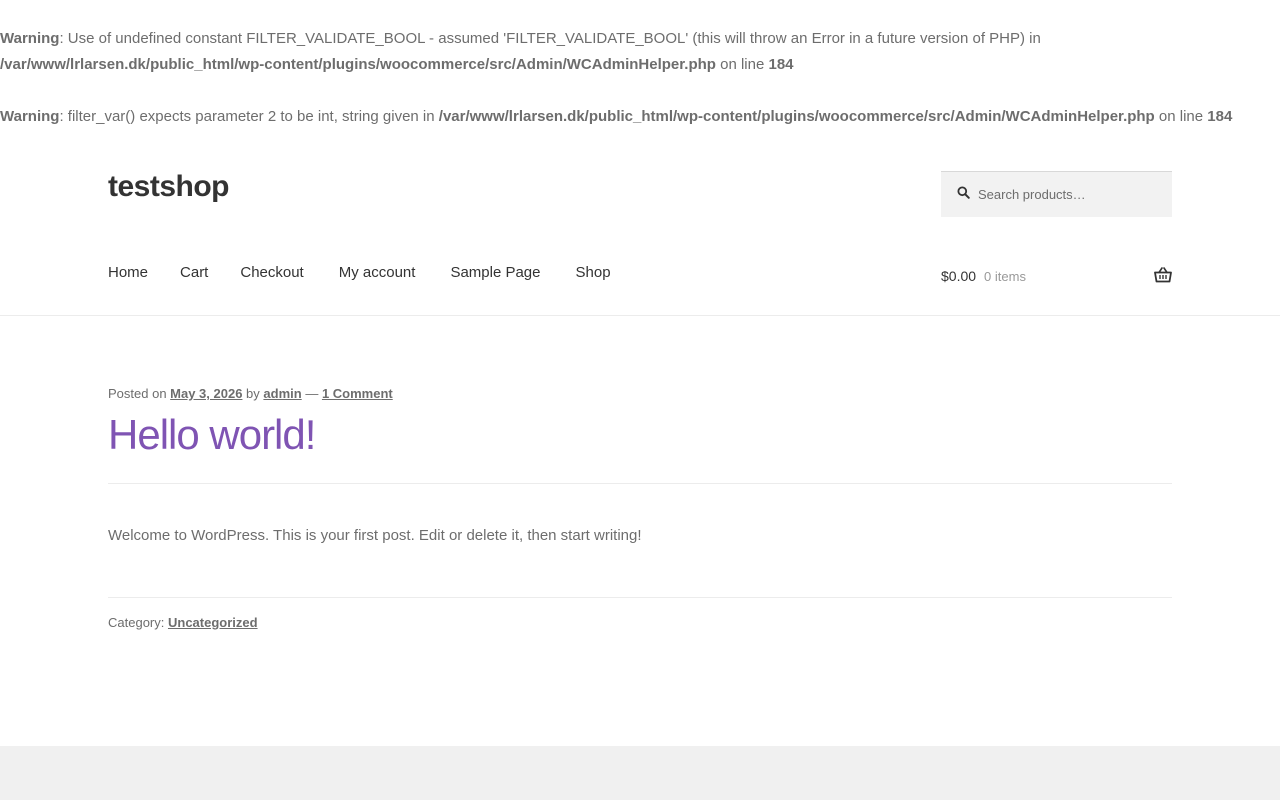 This screenshot has width=1280, height=800. I want to click on category-link: Uncategorized, so click(213, 622).